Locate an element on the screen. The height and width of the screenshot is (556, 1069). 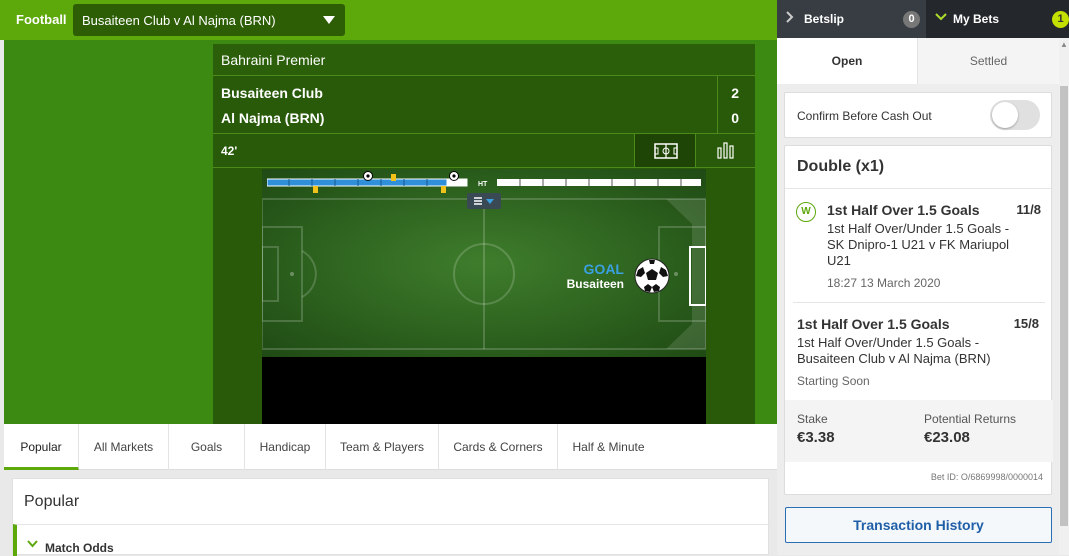
leg-meta: 18:27 13 March 2020 is located at coordinates (884, 283).